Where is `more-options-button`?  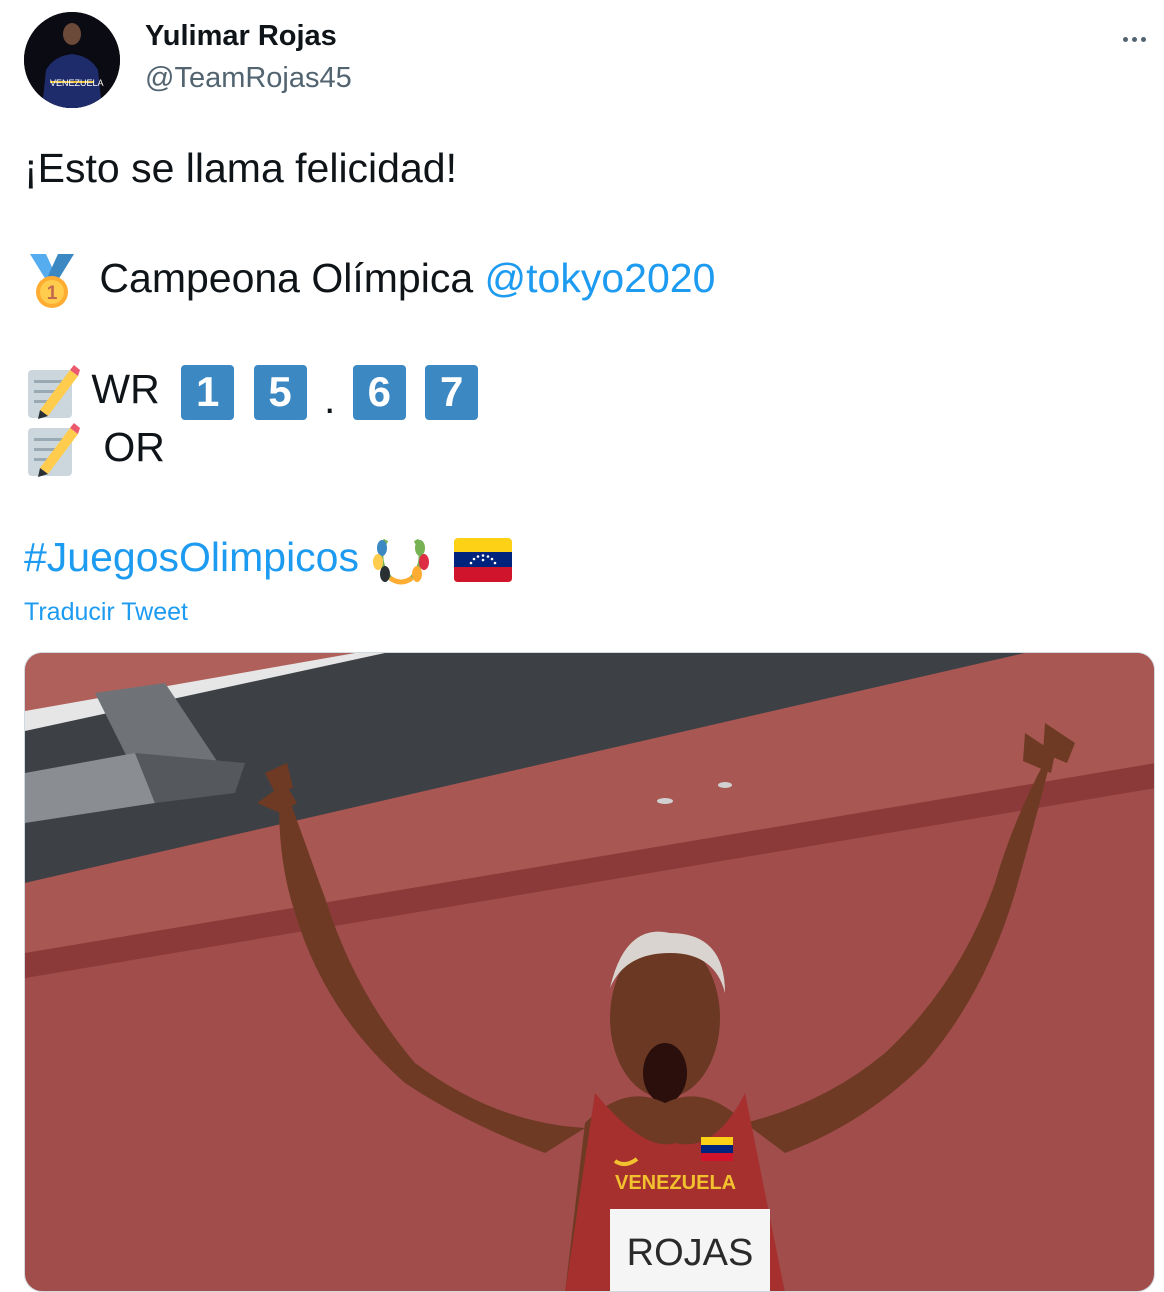 more-options-button is located at coordinates (1134, 39).